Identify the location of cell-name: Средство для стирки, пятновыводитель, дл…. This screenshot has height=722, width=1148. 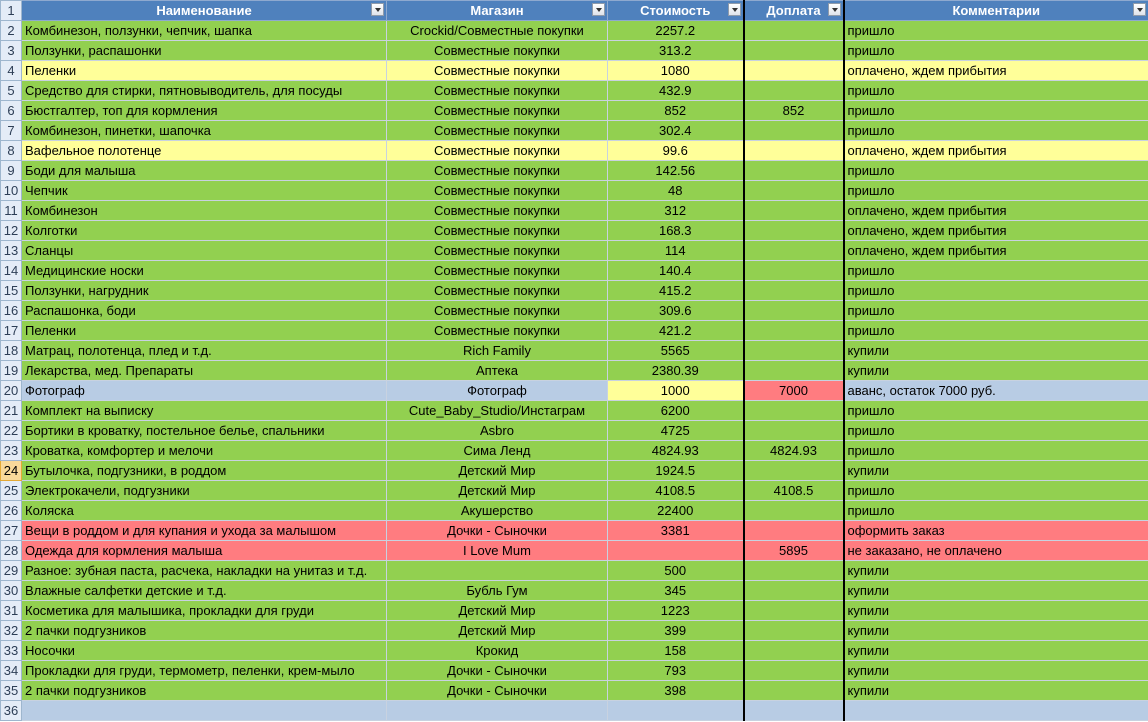
(204, 90).